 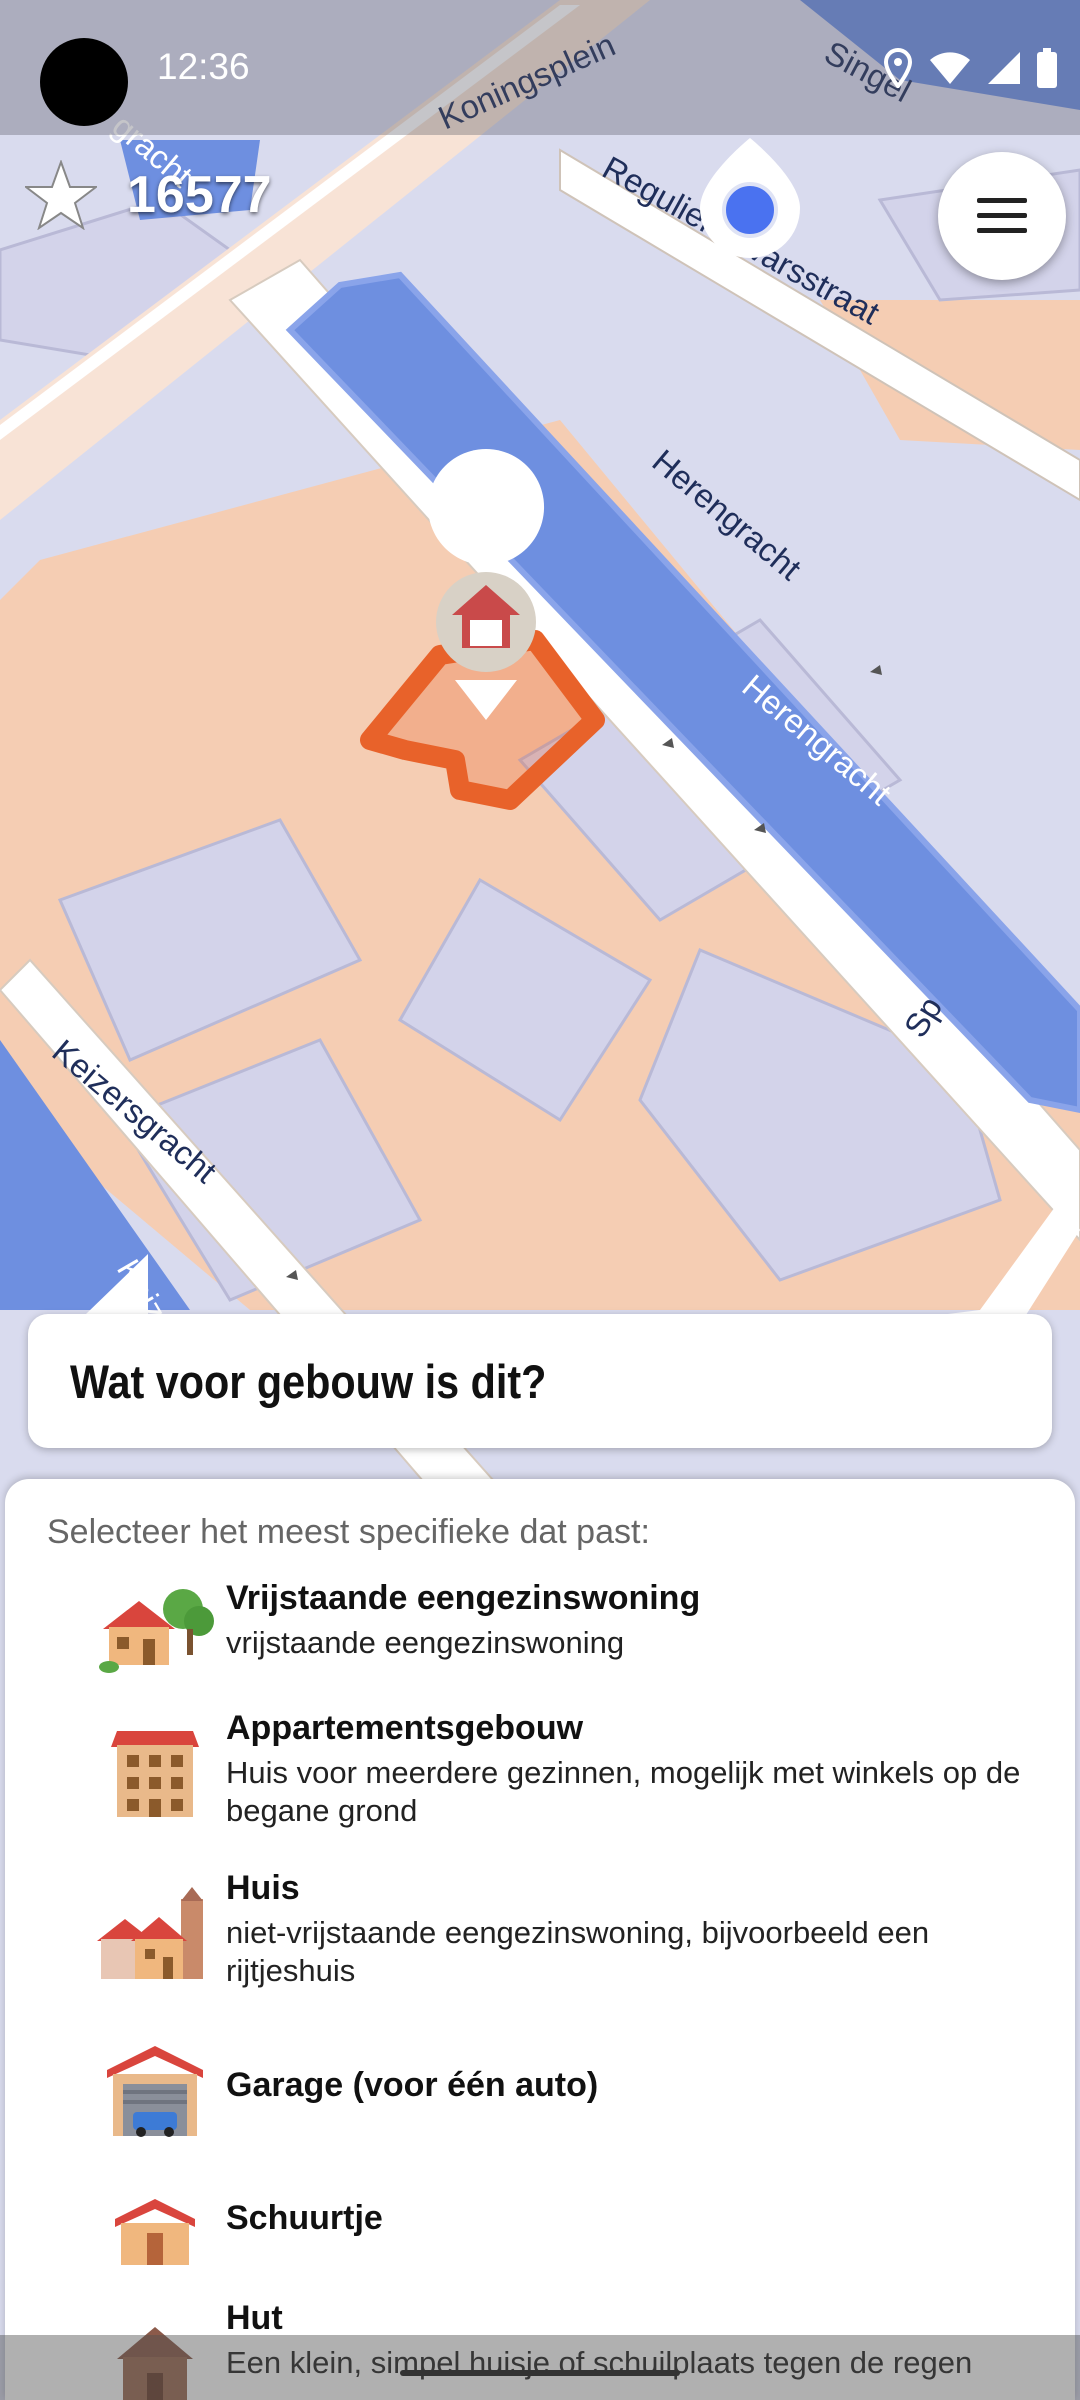 What do you see at coordinates (540, 2224) in the screenshot?
I see `option-shed: Schuurtje` at bounding box center [540, 2224].